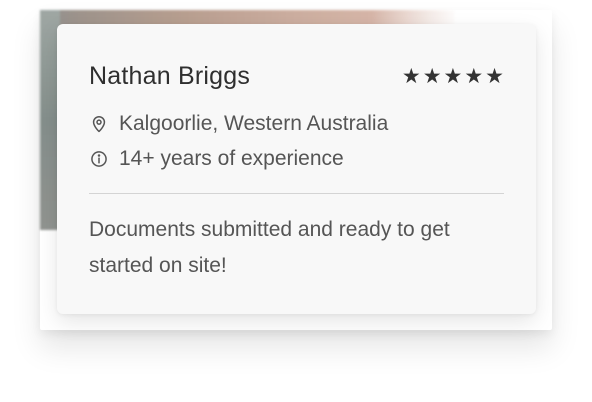 The width and height of the screenshot is (592, 402). Describe the element at coordinates (99, 159) in the screenshot. I see `info-icon` at that location.